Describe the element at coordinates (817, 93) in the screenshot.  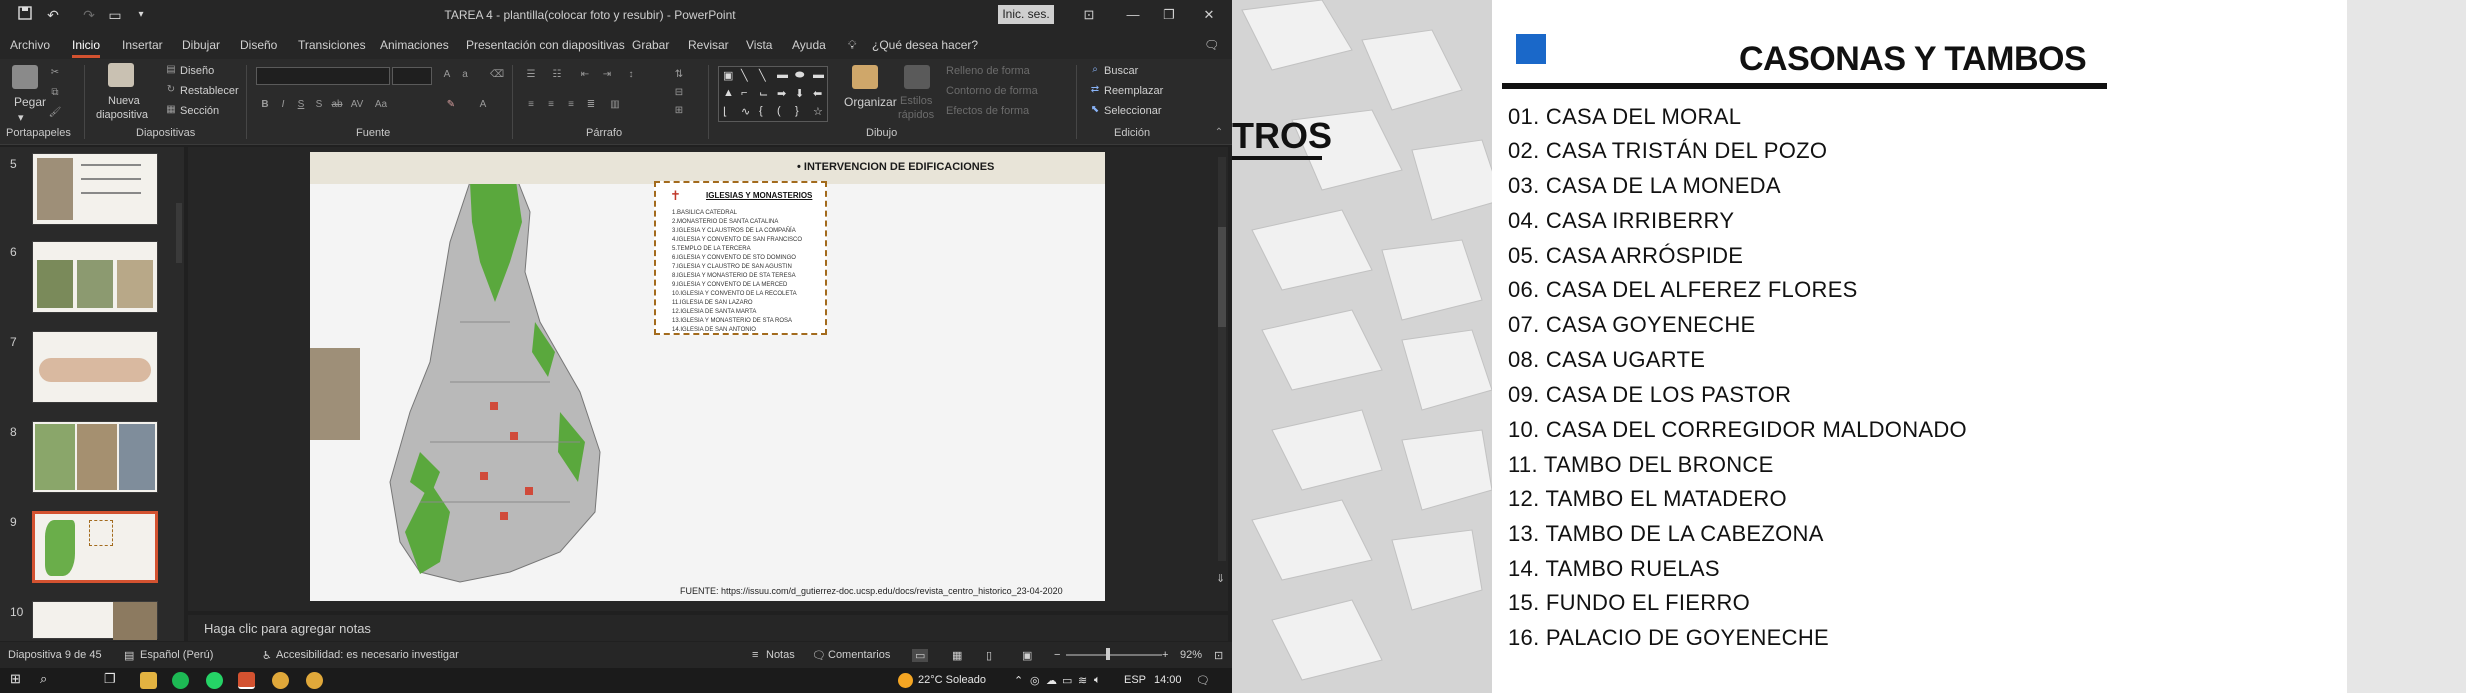
I see `shape-callout-icon: ⬅` at that location.